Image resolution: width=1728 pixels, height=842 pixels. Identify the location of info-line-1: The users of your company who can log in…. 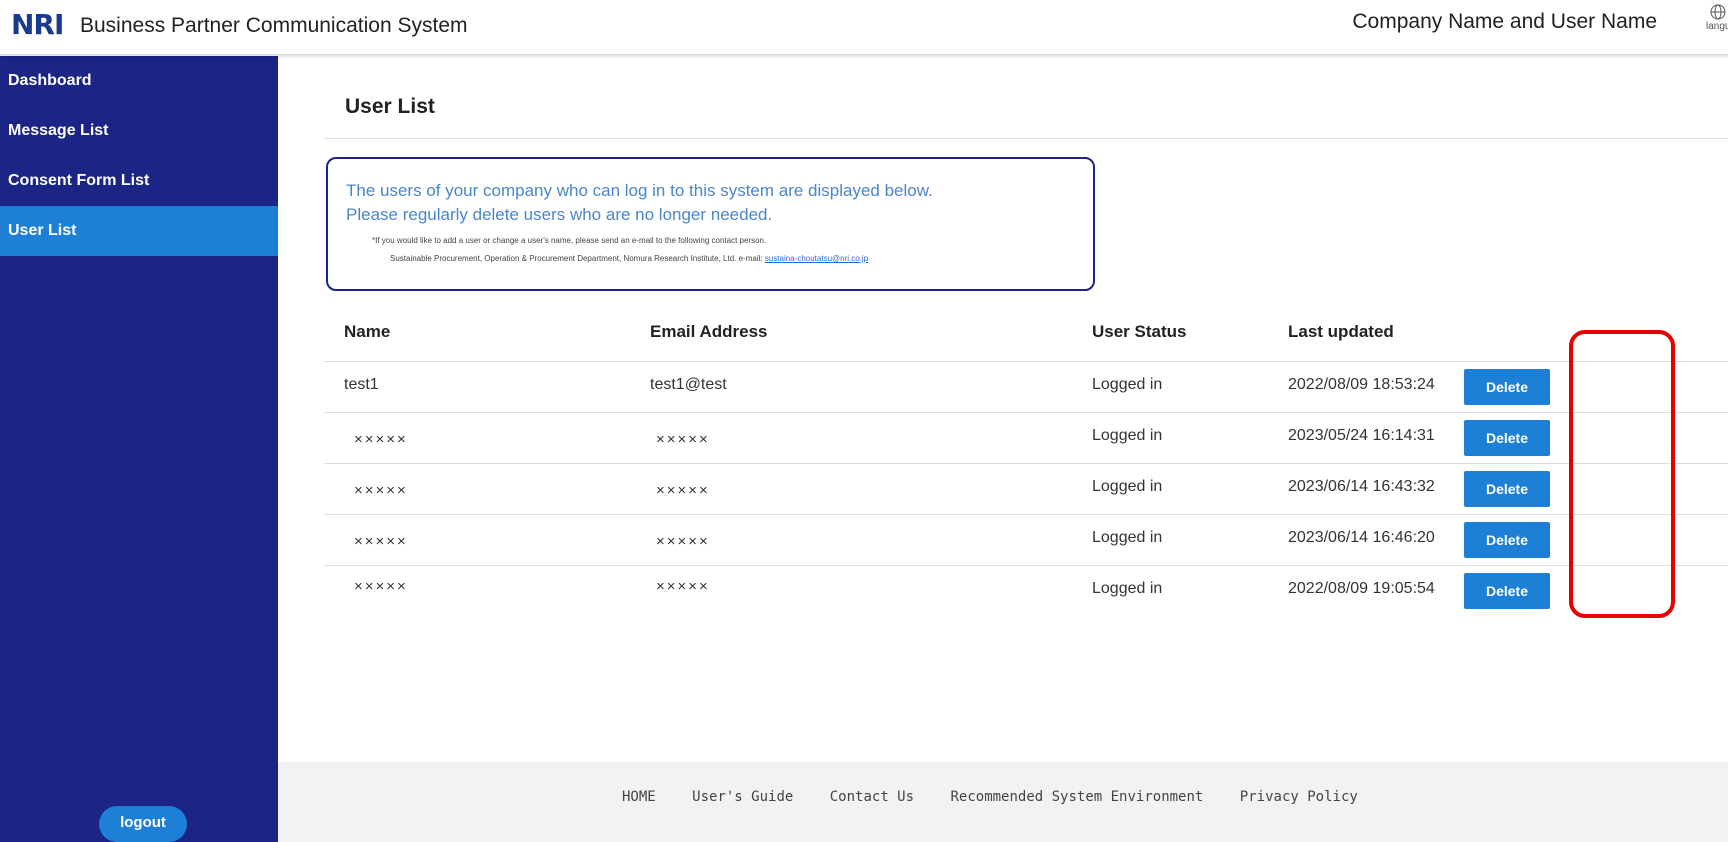
(639, 190).